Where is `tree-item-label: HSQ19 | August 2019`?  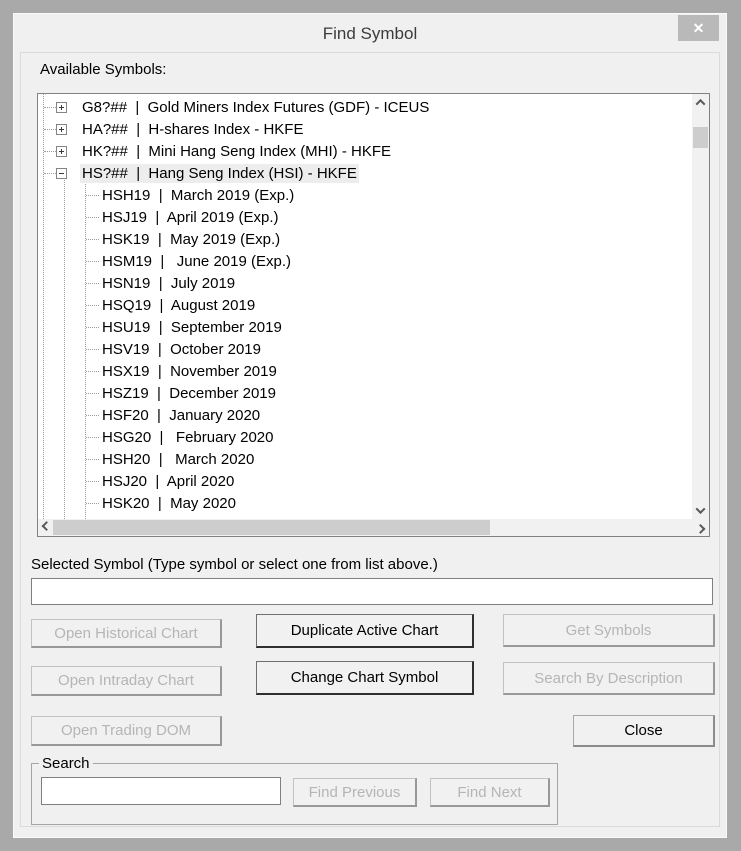
tree-item-label: HSQ19 | August 2019 is located at coordinates (179, 305).